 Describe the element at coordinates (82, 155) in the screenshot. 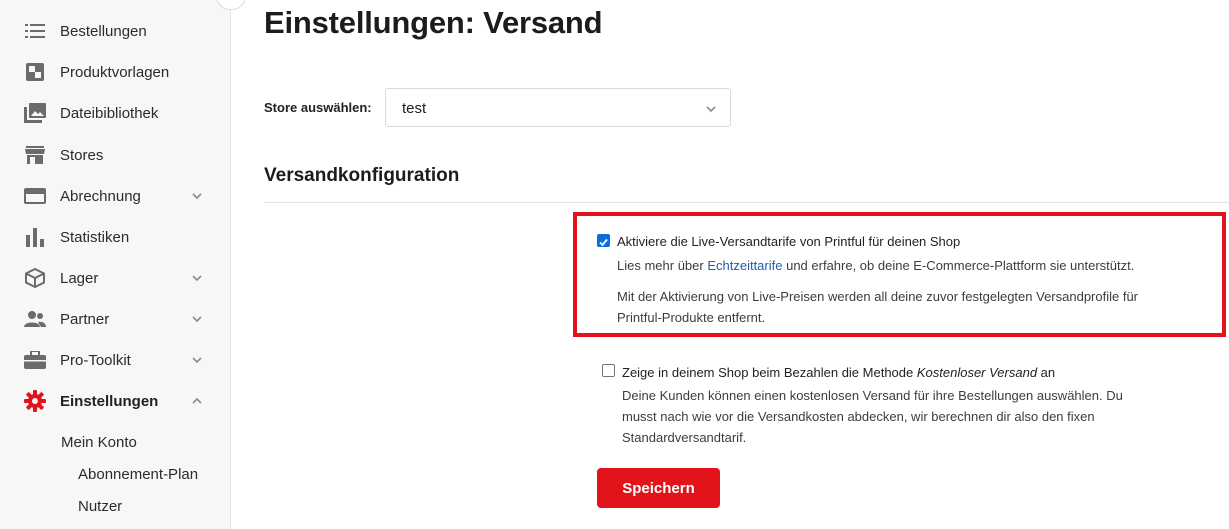

I see `sidebar-item-label: Stores` at that location.